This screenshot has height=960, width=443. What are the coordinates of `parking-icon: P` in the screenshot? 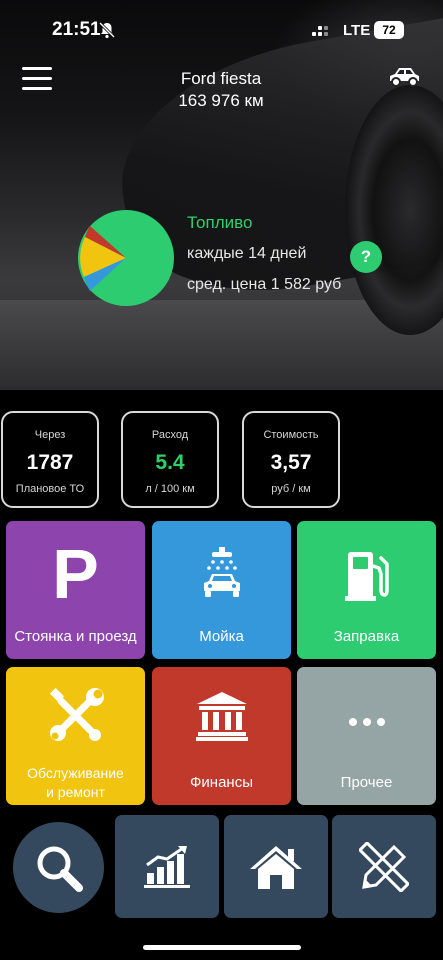 It's located at (75, 574).